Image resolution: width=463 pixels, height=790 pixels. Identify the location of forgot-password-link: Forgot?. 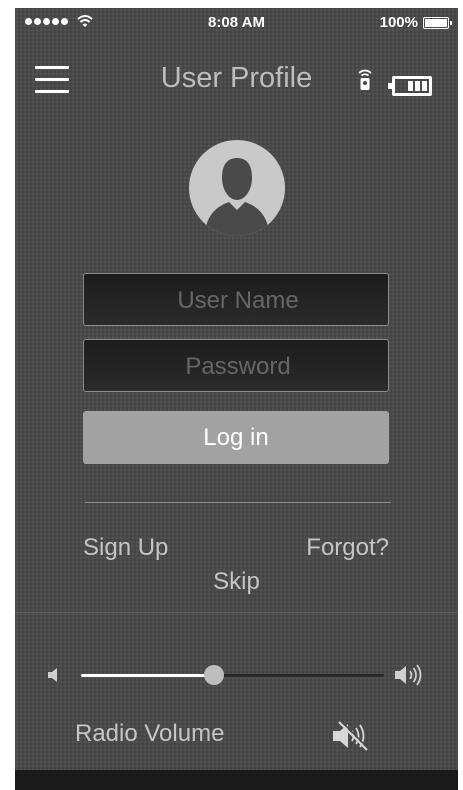
(347, 548).